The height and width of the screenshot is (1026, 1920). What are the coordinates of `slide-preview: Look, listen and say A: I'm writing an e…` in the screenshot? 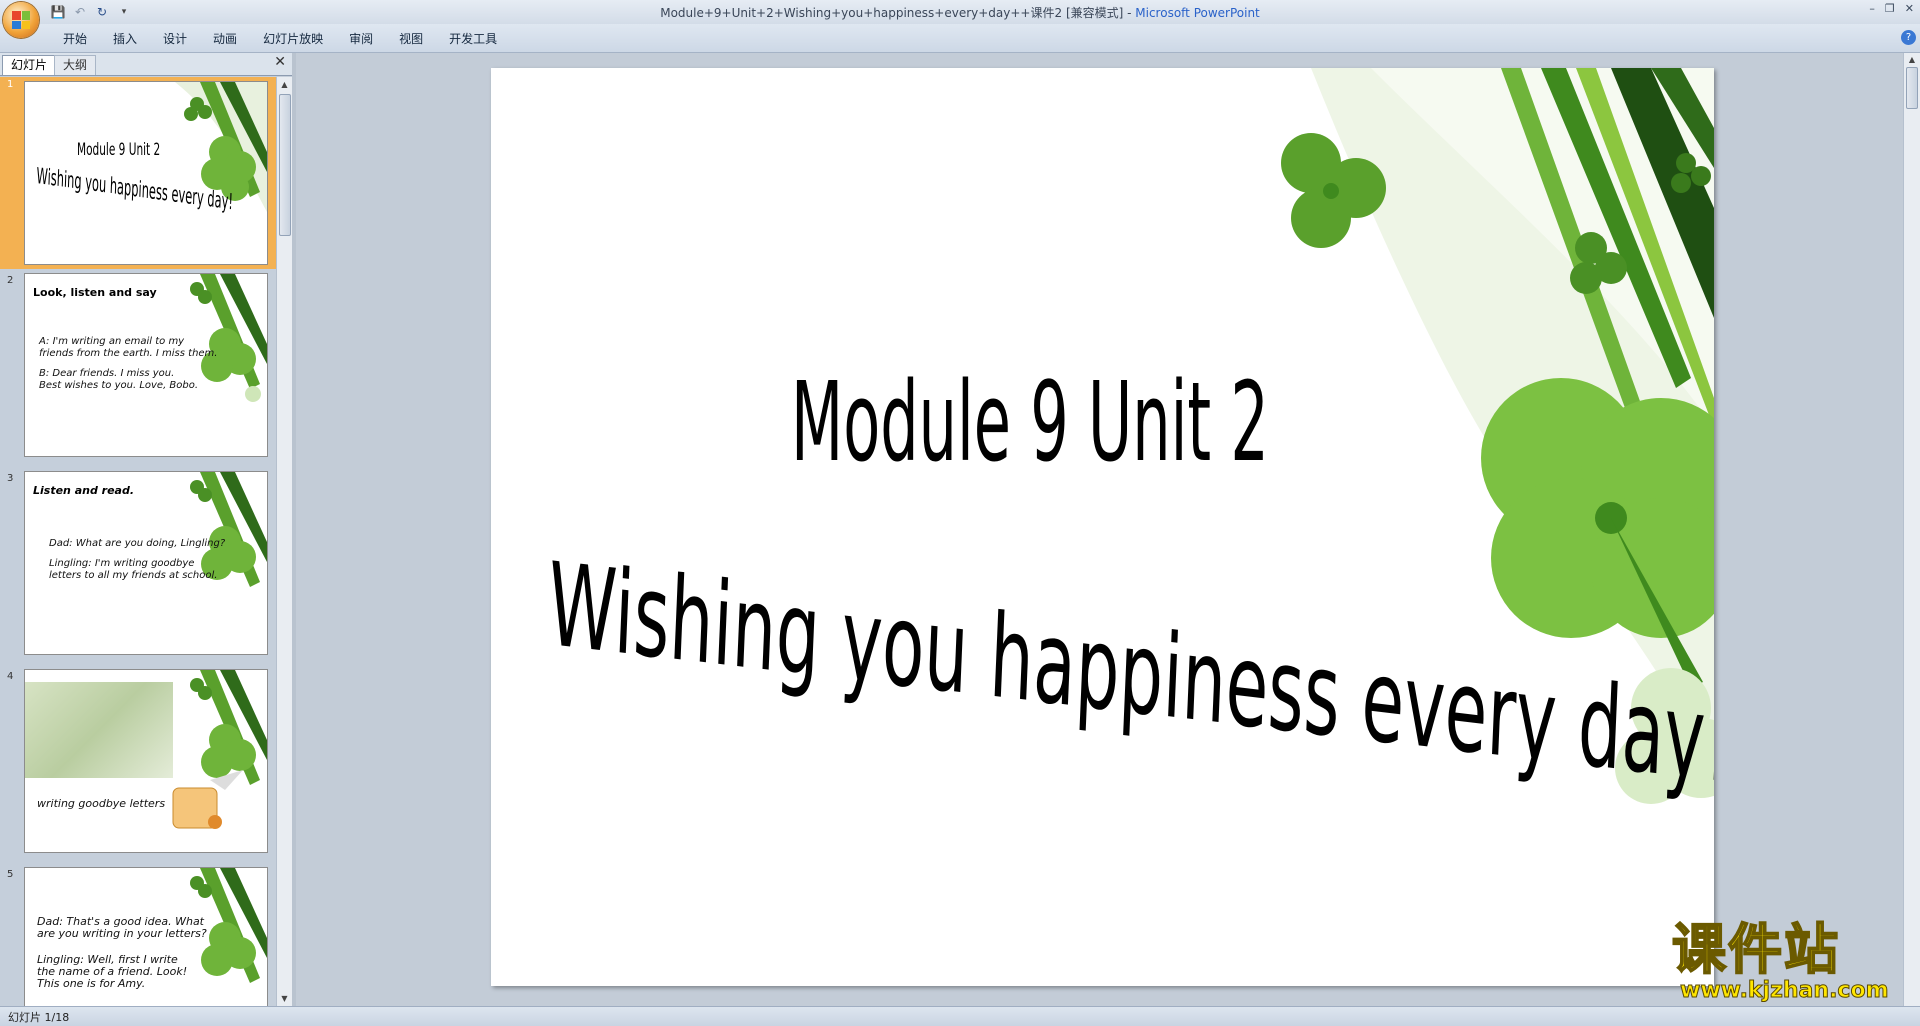 It's located at (146, 365).